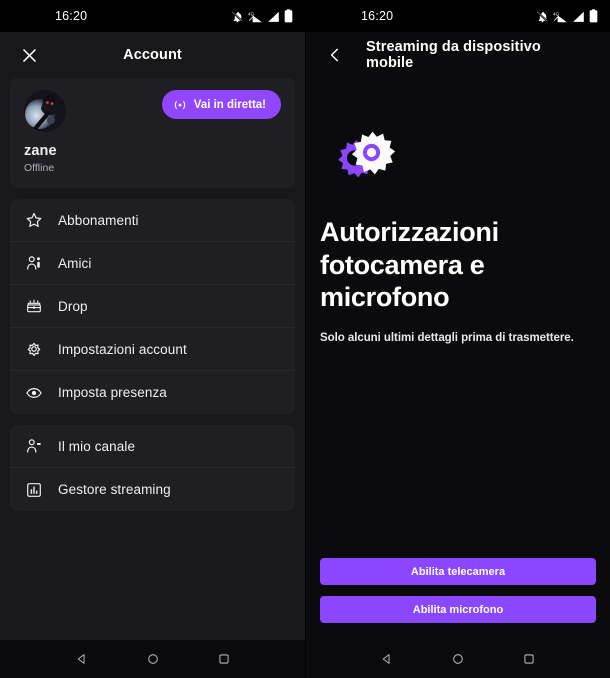 This screenshot has width=610, height=678. I want to click on menu-item-label: Imposta presenza, so click(112, 392).